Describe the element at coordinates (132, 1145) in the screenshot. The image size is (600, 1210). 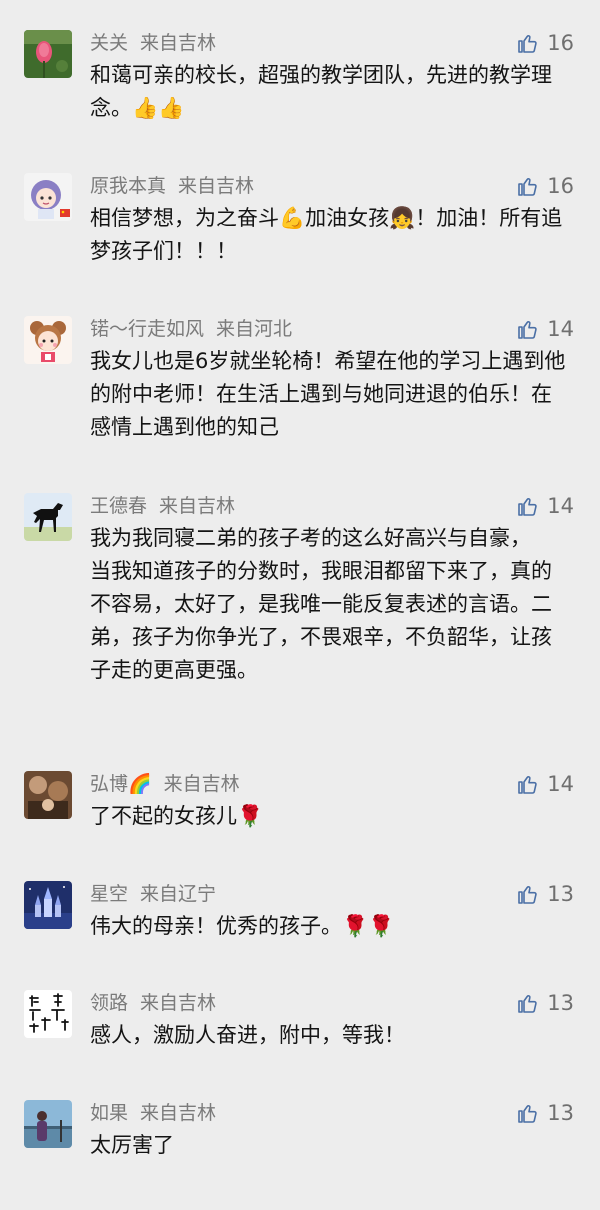
I see `comment-text: 太厉害了` at that location.